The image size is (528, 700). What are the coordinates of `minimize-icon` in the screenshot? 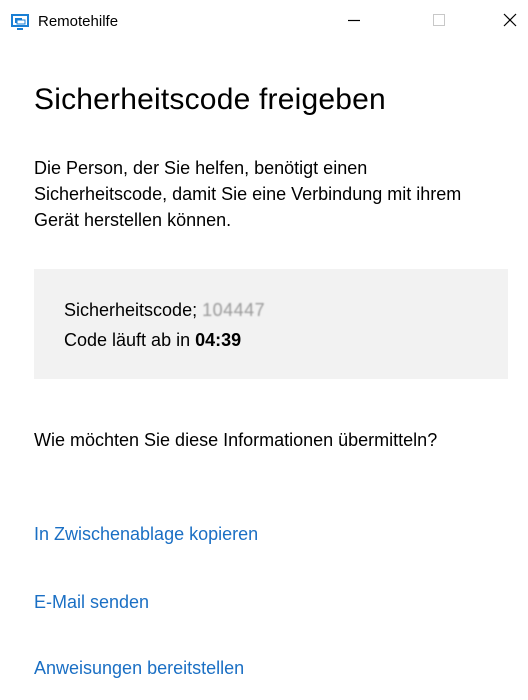 It's located at (354, 22).